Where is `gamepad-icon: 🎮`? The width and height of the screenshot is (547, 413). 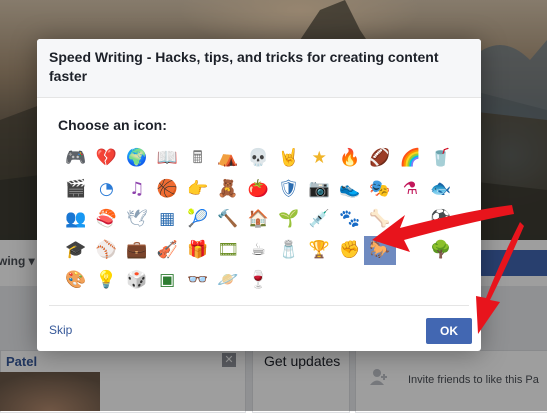
gamepad-icon: 🎮 is located at coordinates (76, 158).